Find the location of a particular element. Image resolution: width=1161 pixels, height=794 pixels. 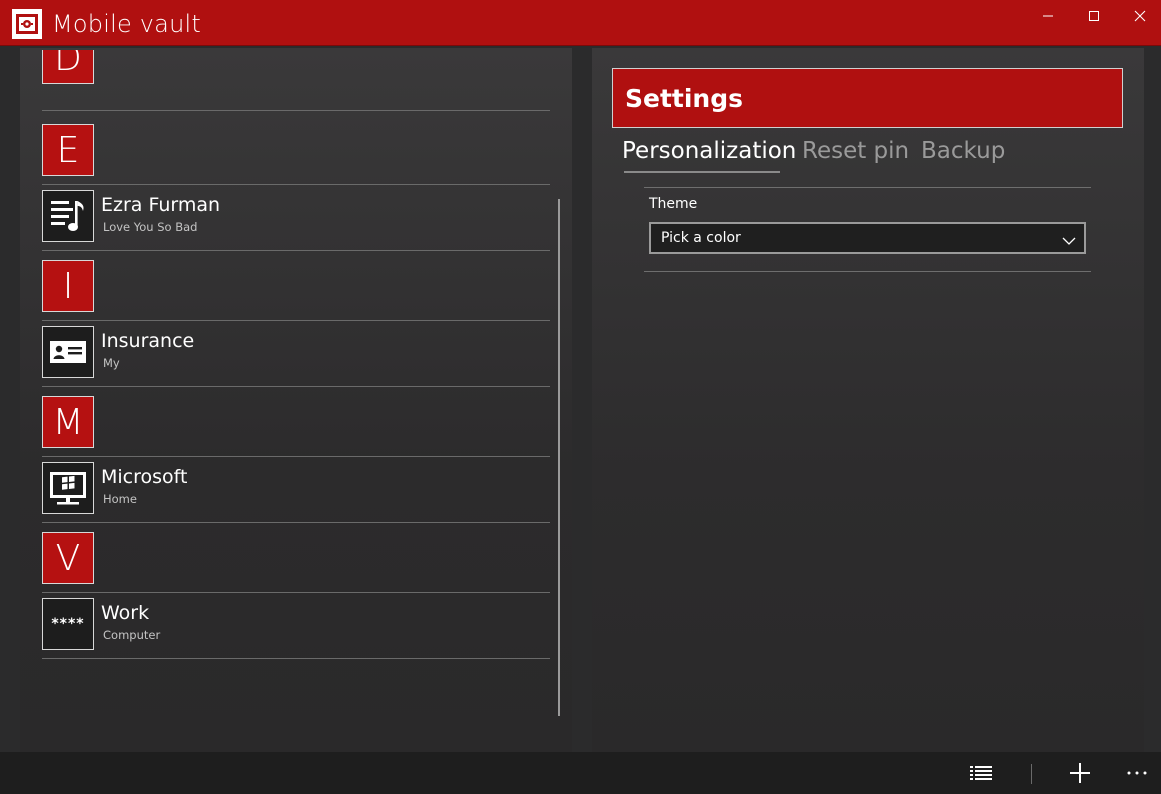

id-card-icon is located at coordinates (68, 352).